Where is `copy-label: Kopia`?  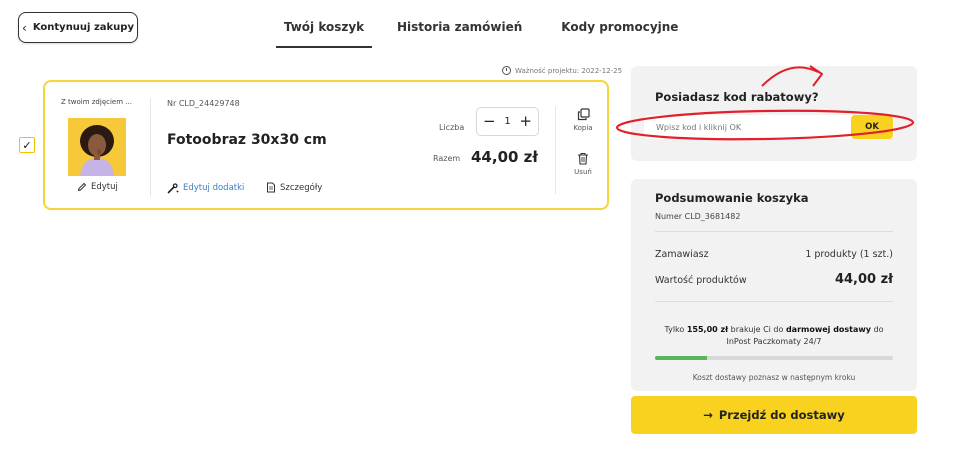 copy-label: Kopia is located at coordinates (583, 128).